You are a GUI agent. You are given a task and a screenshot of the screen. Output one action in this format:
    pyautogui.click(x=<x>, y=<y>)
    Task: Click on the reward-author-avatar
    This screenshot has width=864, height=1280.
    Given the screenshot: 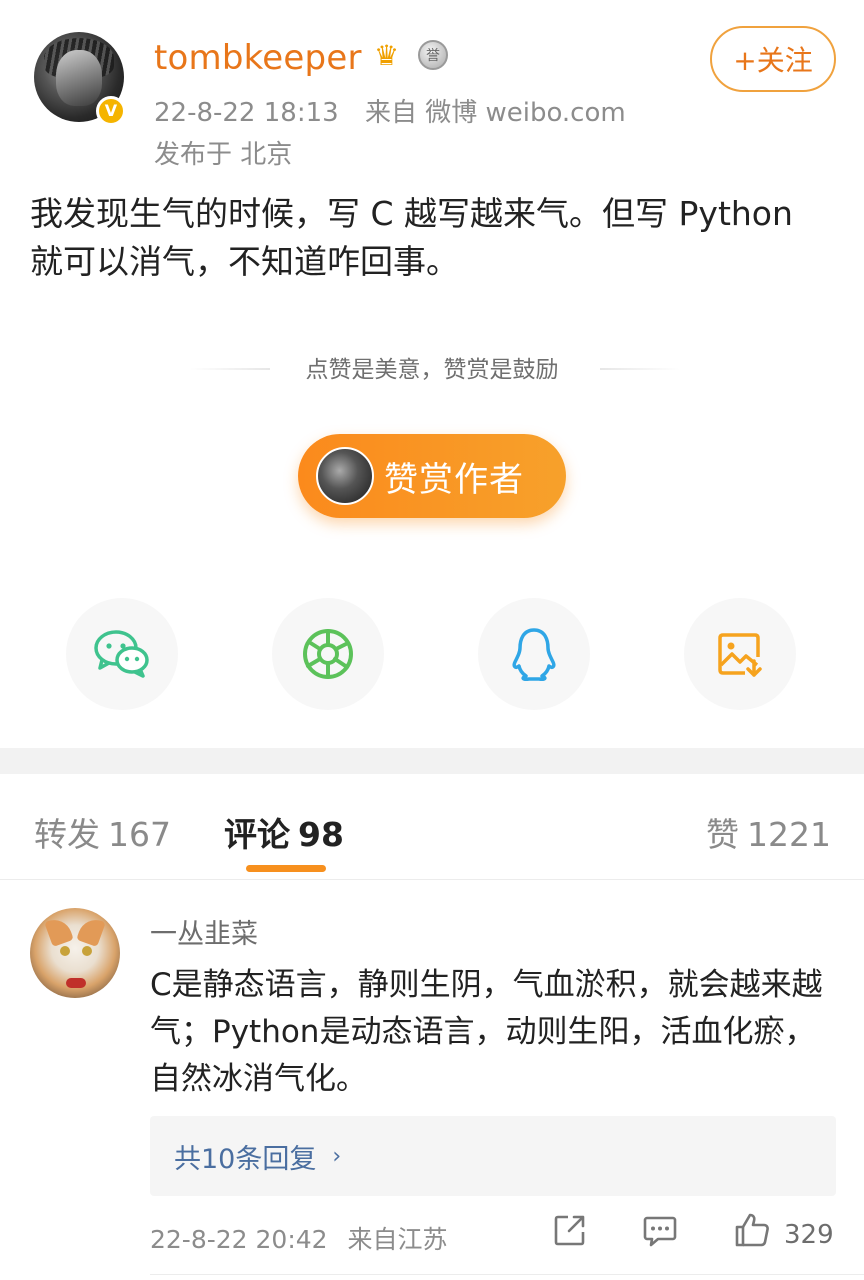 What is the action you would take?
    pyautogui.click(x=345, y=476)
    